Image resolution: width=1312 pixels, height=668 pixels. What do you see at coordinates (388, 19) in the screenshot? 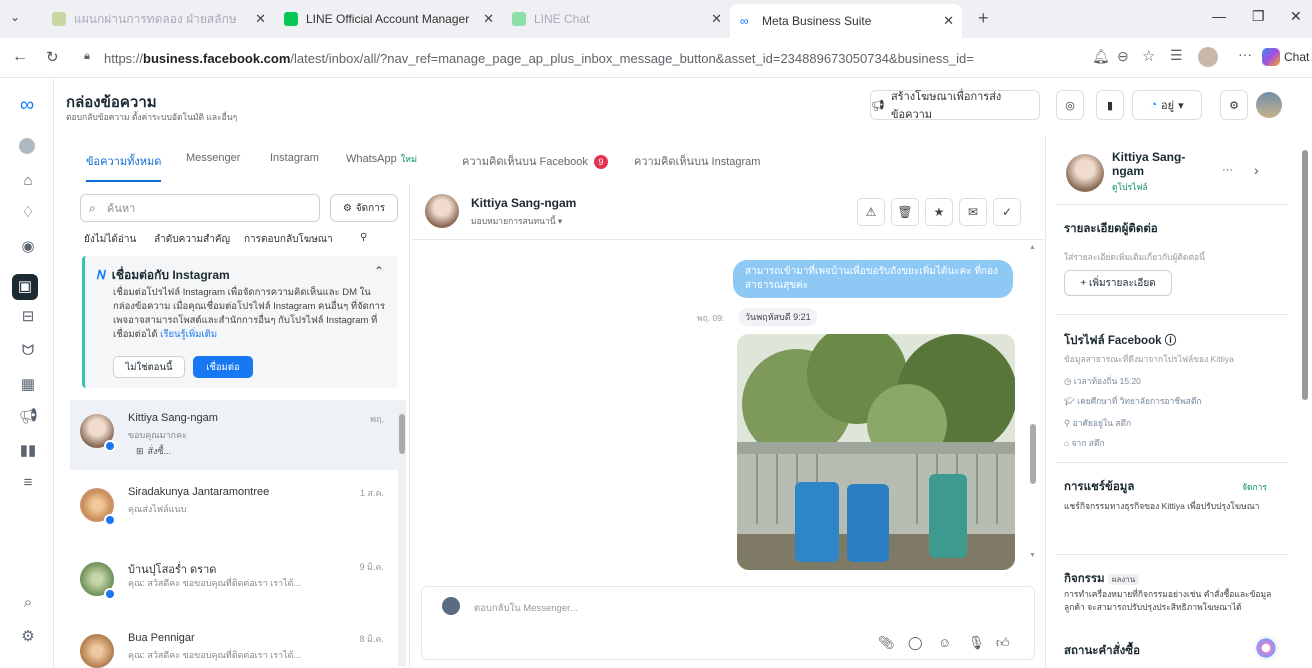
I see `browser-tab-2: LINE Official Account Manager ✕` at bounding box center [388, 19].